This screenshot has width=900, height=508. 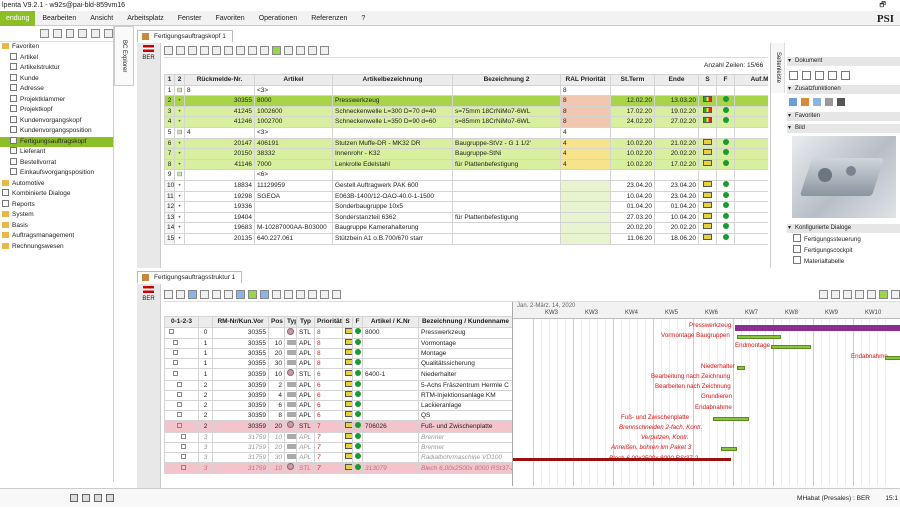 What do you see at coordinates (56, 79) in the screenshot?
I see `tree-item: Kunde` at bounding box center [56, 79].